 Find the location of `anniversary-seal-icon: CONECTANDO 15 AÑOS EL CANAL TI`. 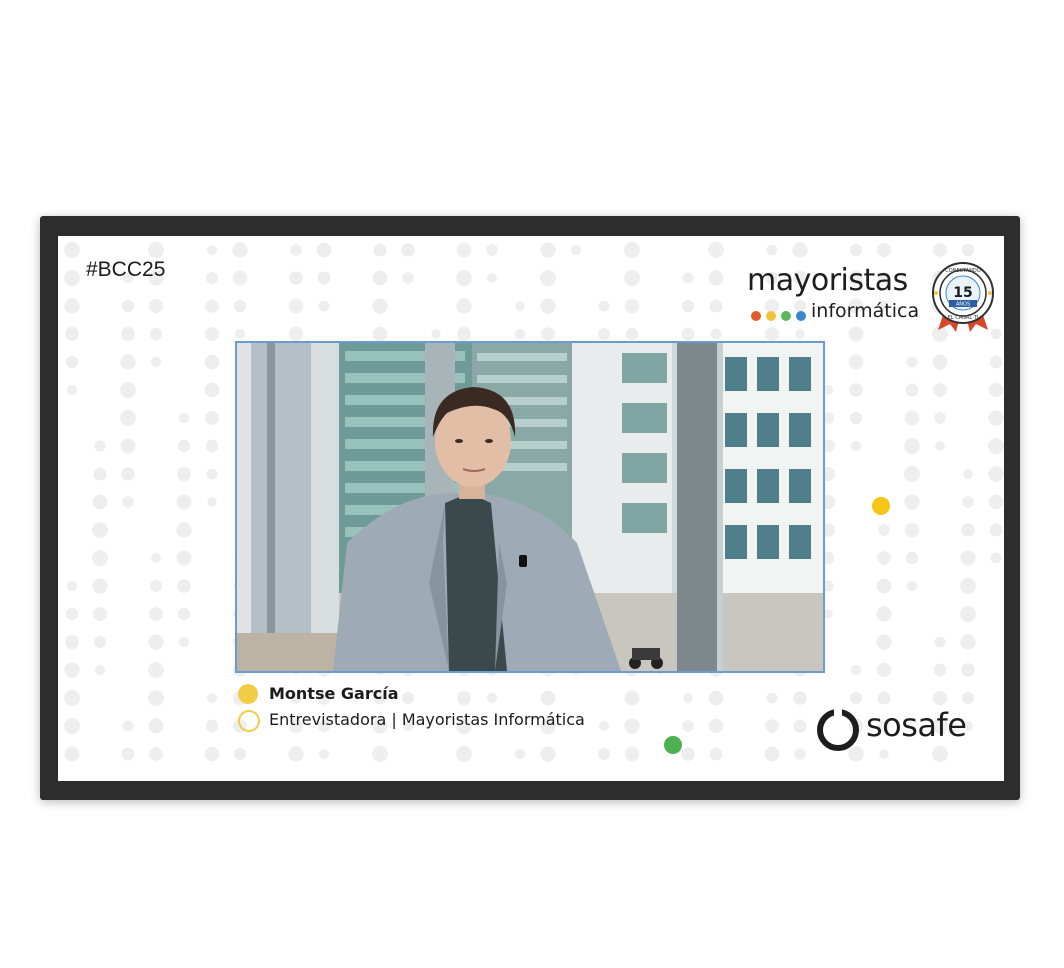

anniversary-seal-icon: CONECTANDO 15 AÑOS EL CANAL TI is located at coordinates (963, 297).